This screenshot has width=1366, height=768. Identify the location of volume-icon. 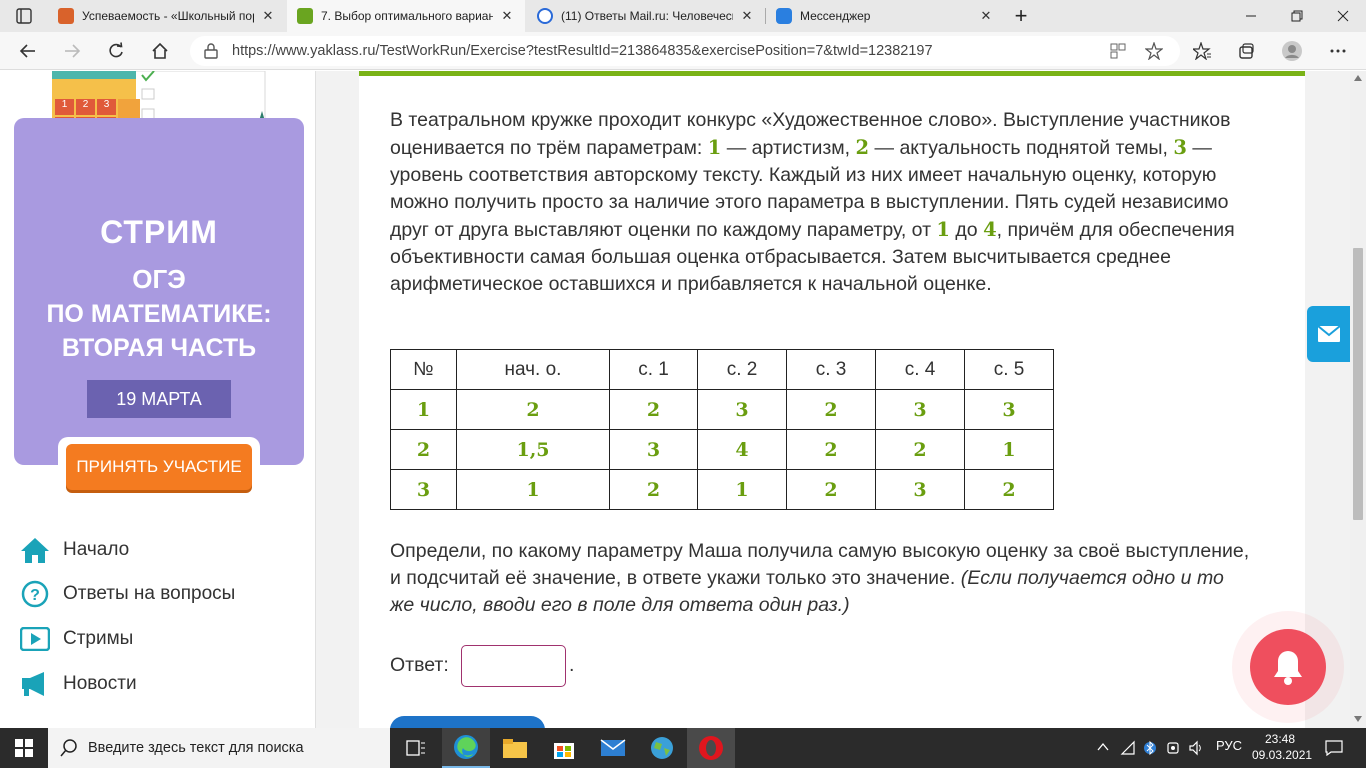
(1196, 748).